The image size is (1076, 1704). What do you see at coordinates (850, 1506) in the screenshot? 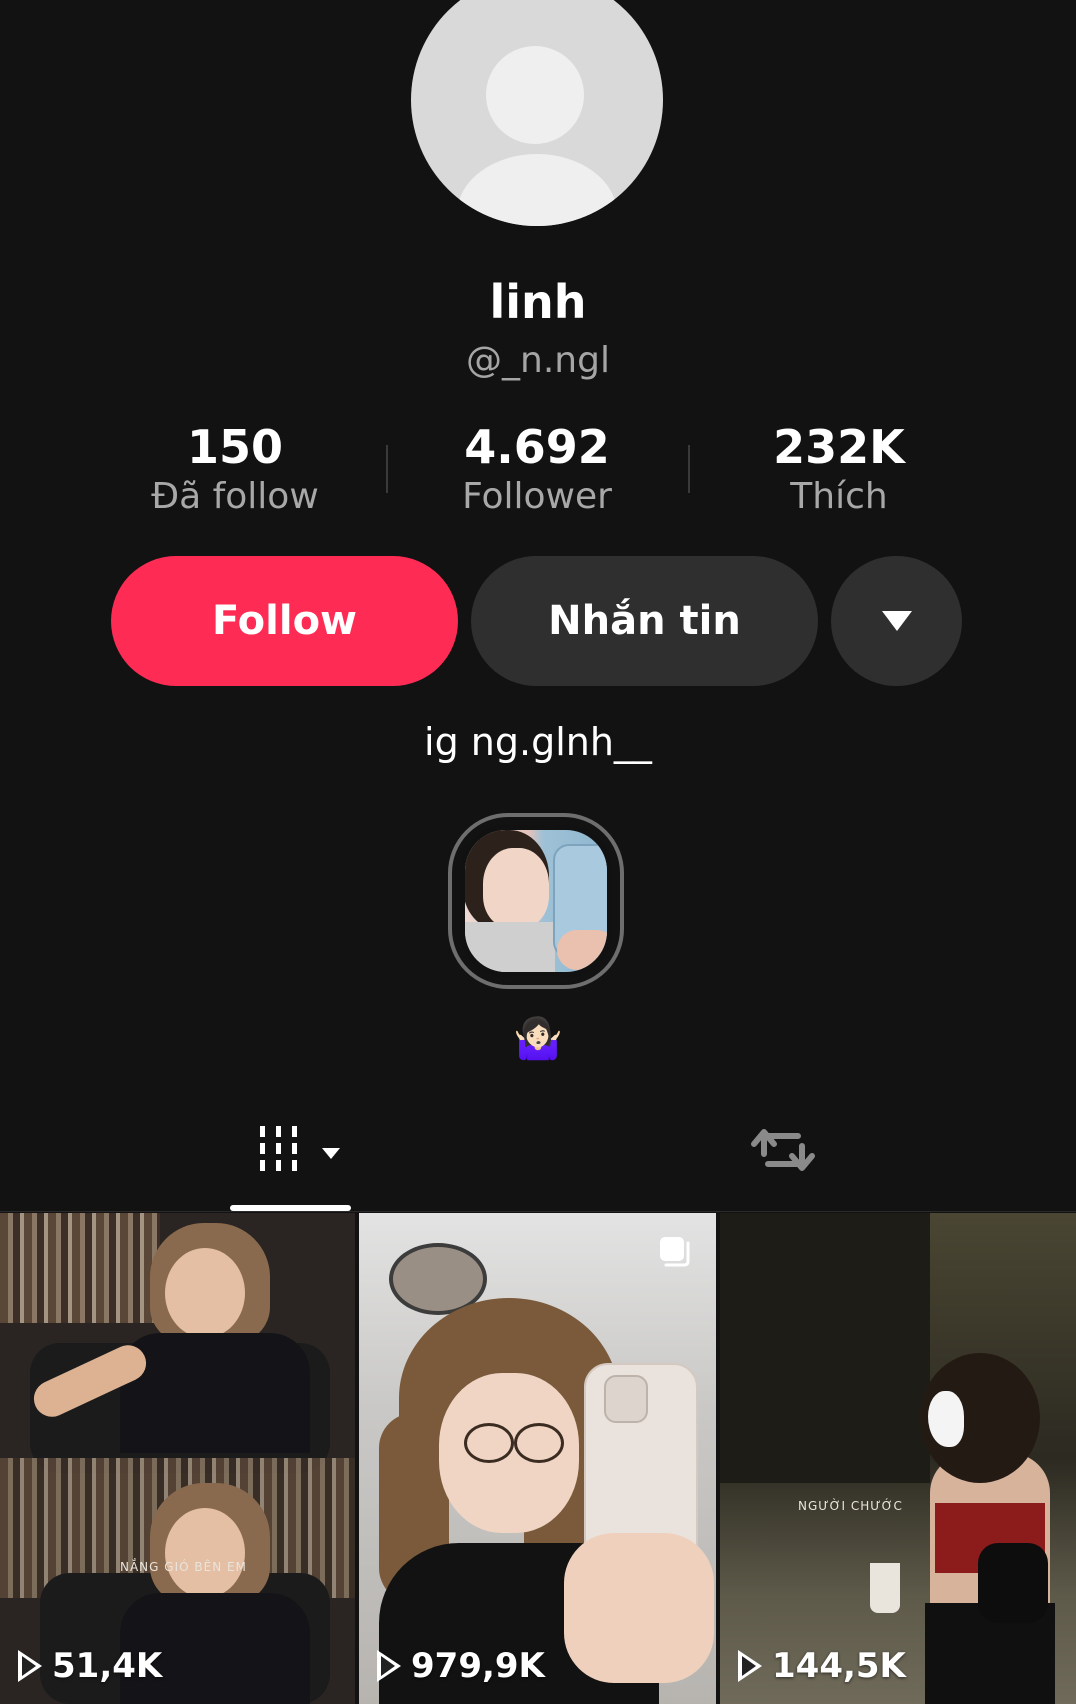
I see `video-overlay-text: NGƯỜI CHƯỚC` at bounding box center [850, 1506].